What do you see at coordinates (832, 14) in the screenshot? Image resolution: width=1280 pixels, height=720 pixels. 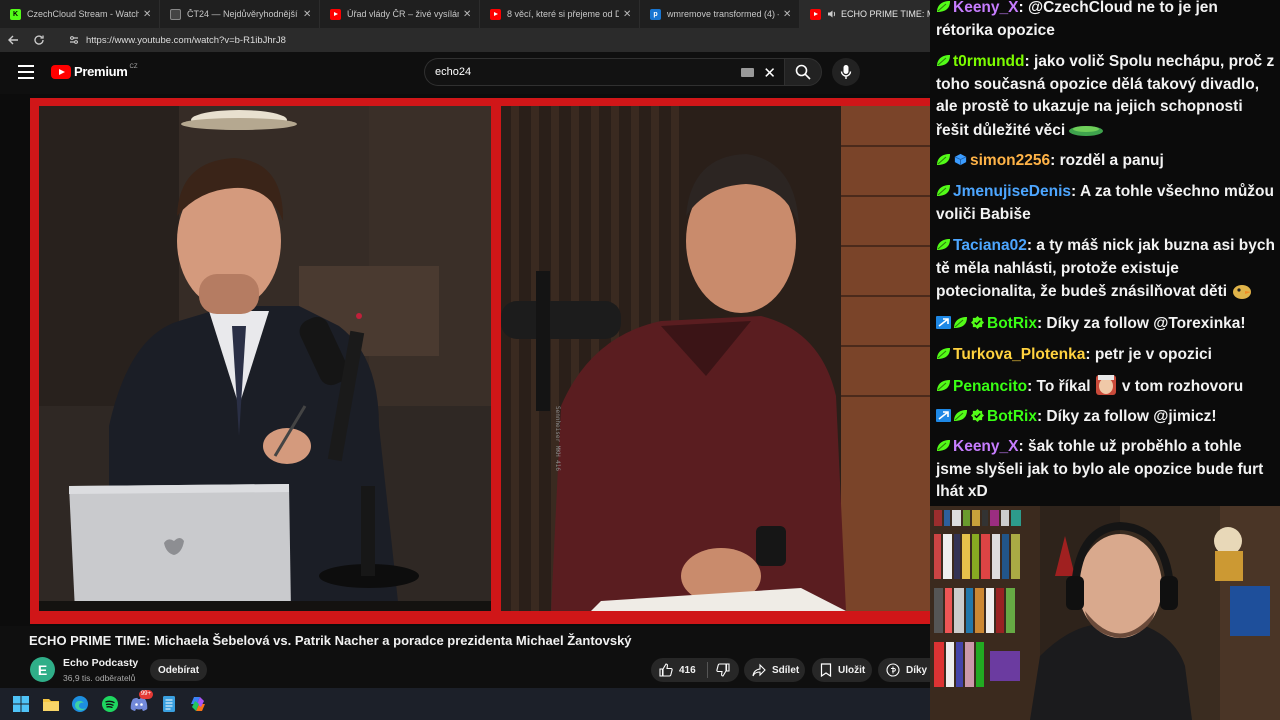 I see `audio-playing-icon` at bounding box center [832, 14].